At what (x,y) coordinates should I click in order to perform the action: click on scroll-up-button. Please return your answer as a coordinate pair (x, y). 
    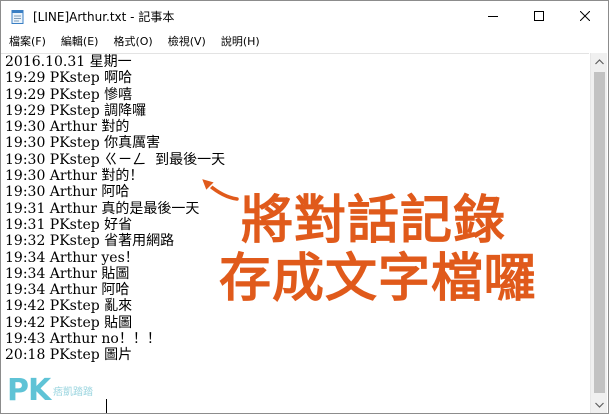
    Looking at the image, I should click on (599, 61).